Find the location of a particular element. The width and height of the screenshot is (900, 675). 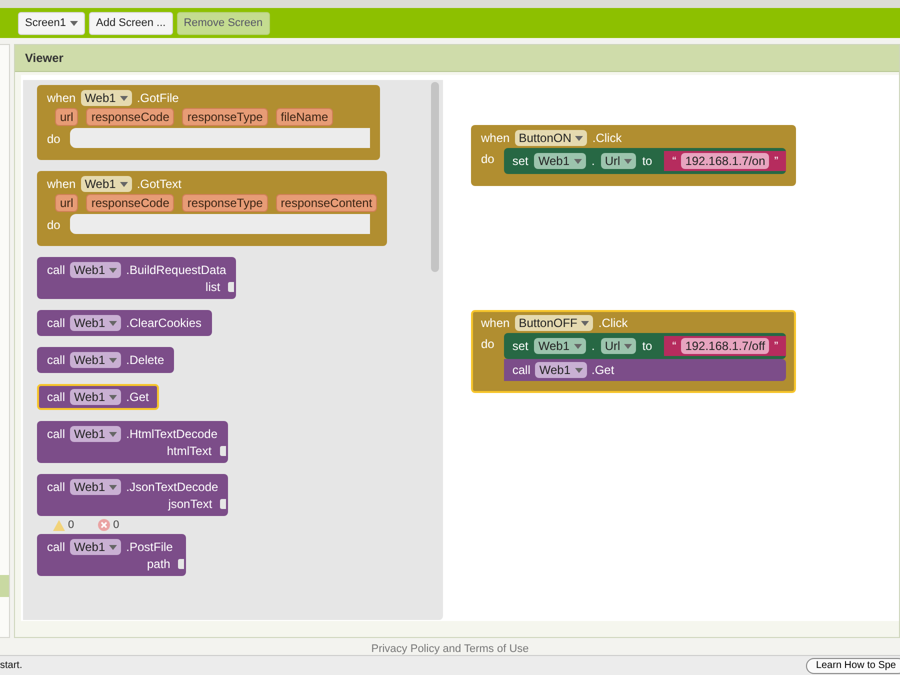

panel-title: Viewer is located at coordinates (44, 58).